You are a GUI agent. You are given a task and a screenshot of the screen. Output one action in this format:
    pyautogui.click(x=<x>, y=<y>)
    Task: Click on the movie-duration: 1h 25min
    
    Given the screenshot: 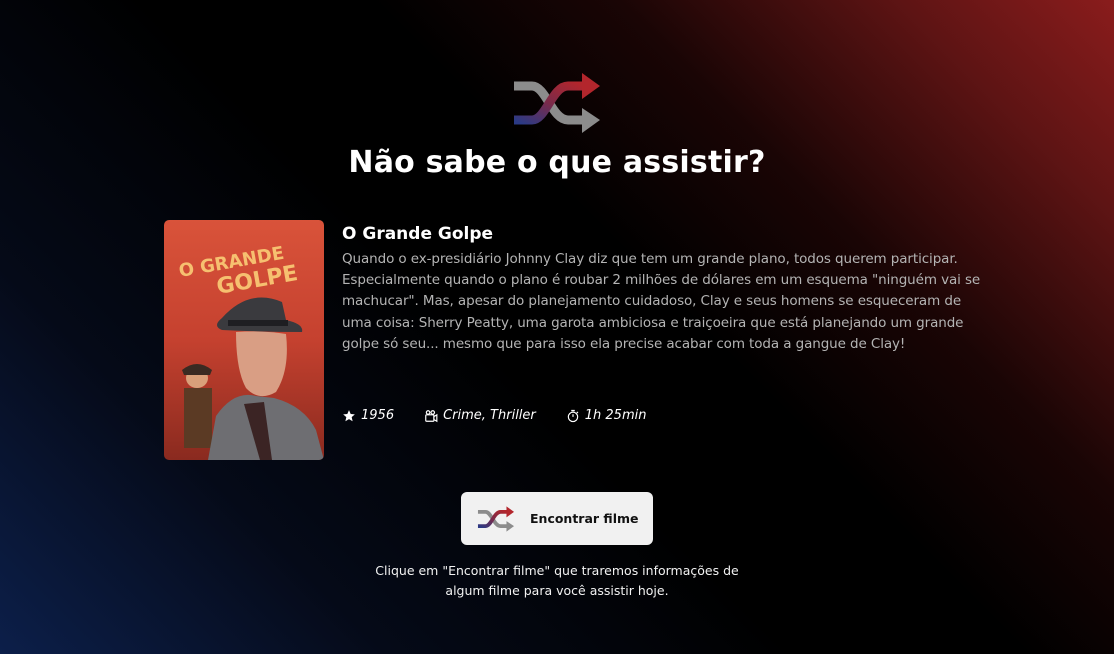 What is the action you would take?
    pyautogui.click(x=615, y=415)
    